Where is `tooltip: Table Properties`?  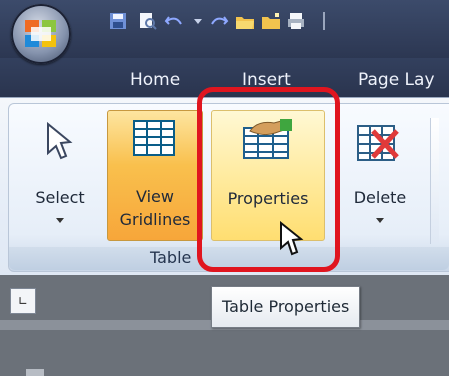
tooltip: Table Properties is located at coordinates (286, 307).